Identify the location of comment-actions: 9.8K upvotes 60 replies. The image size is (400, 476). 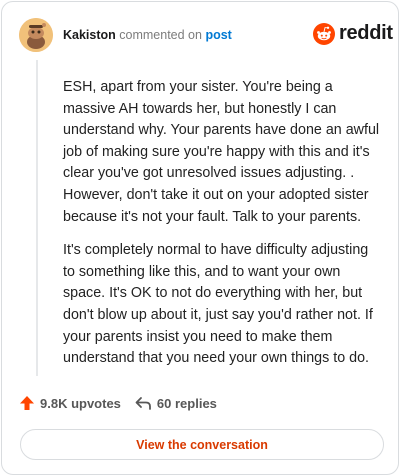
(118, 403).